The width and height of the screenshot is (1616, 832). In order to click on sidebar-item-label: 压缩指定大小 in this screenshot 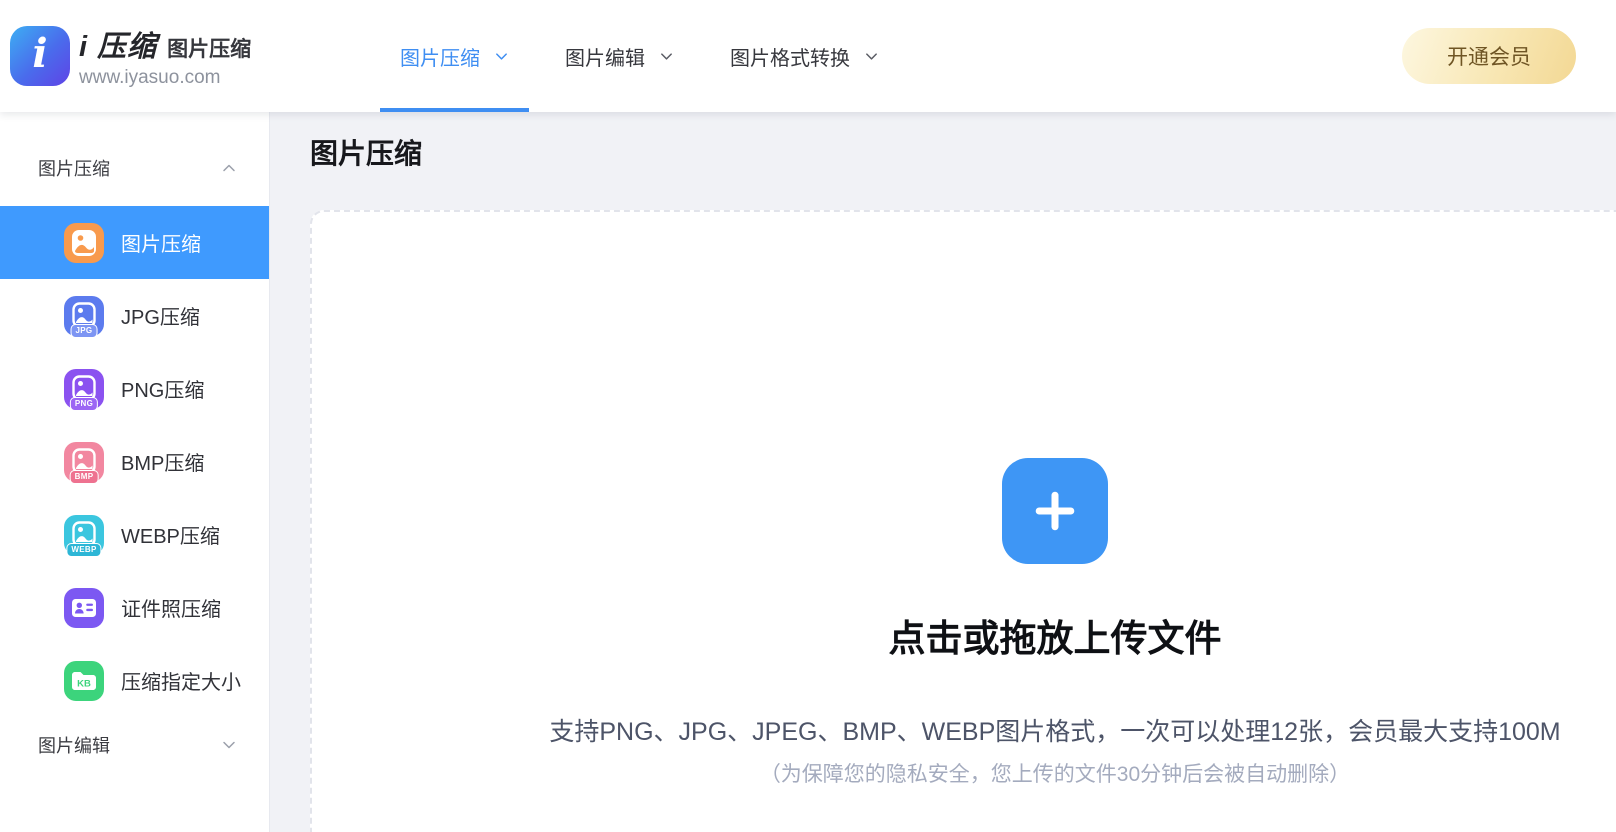, I will do `click(181, 683)`.